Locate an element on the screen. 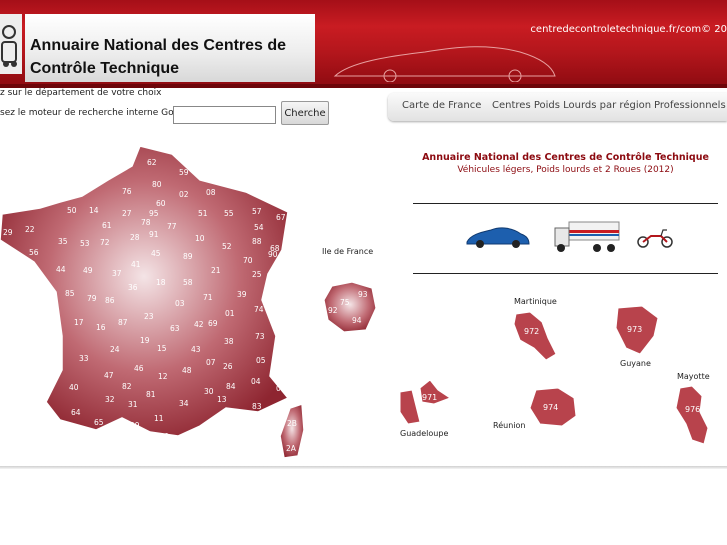 Image resolution: width=727 pixels, height=545 pixels. department-21: 21 is located at coordinates (216, 270).